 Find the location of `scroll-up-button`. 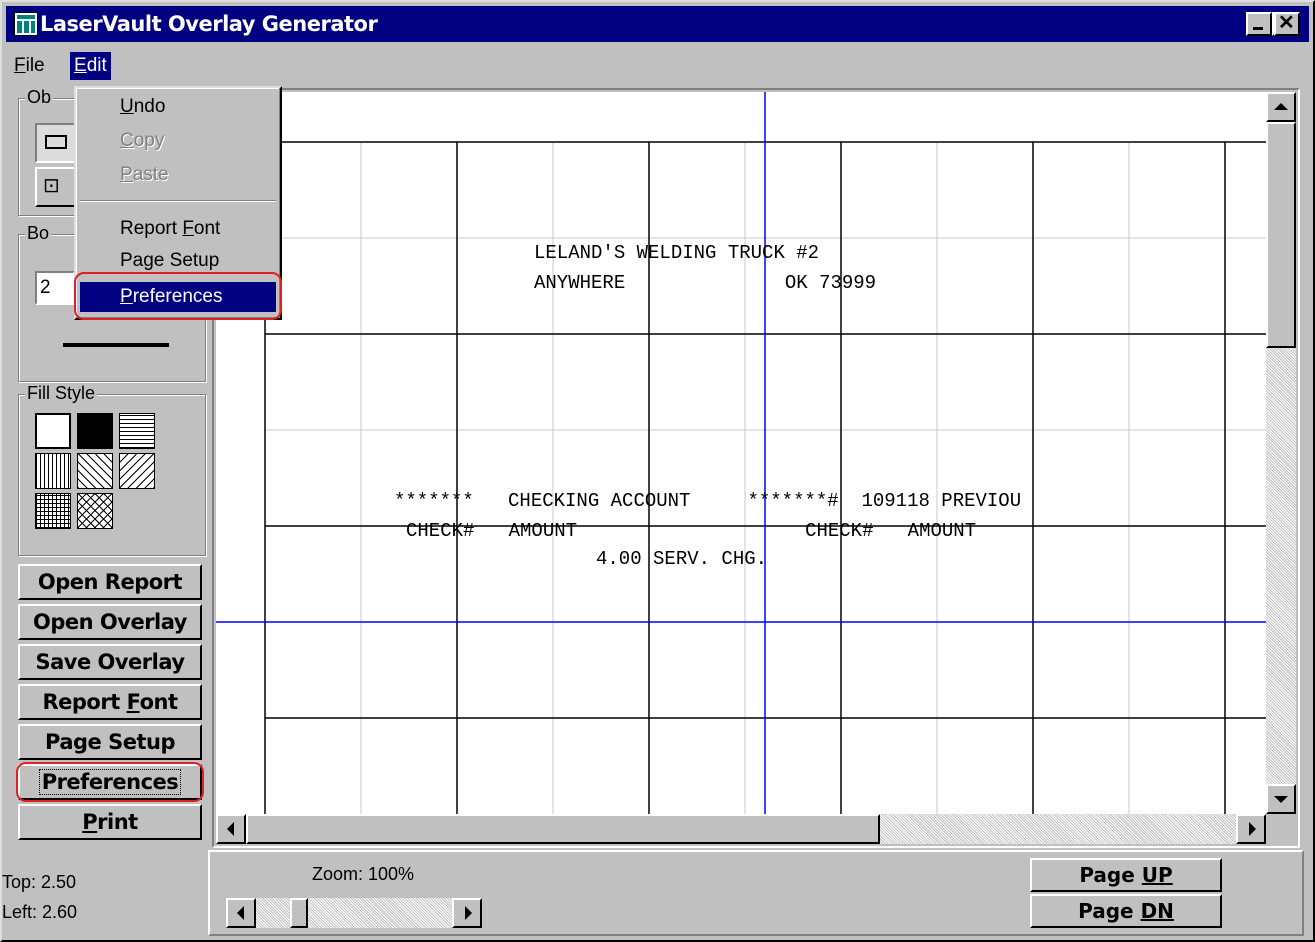

scroll-up-button is located at coordinates (1281, 107).